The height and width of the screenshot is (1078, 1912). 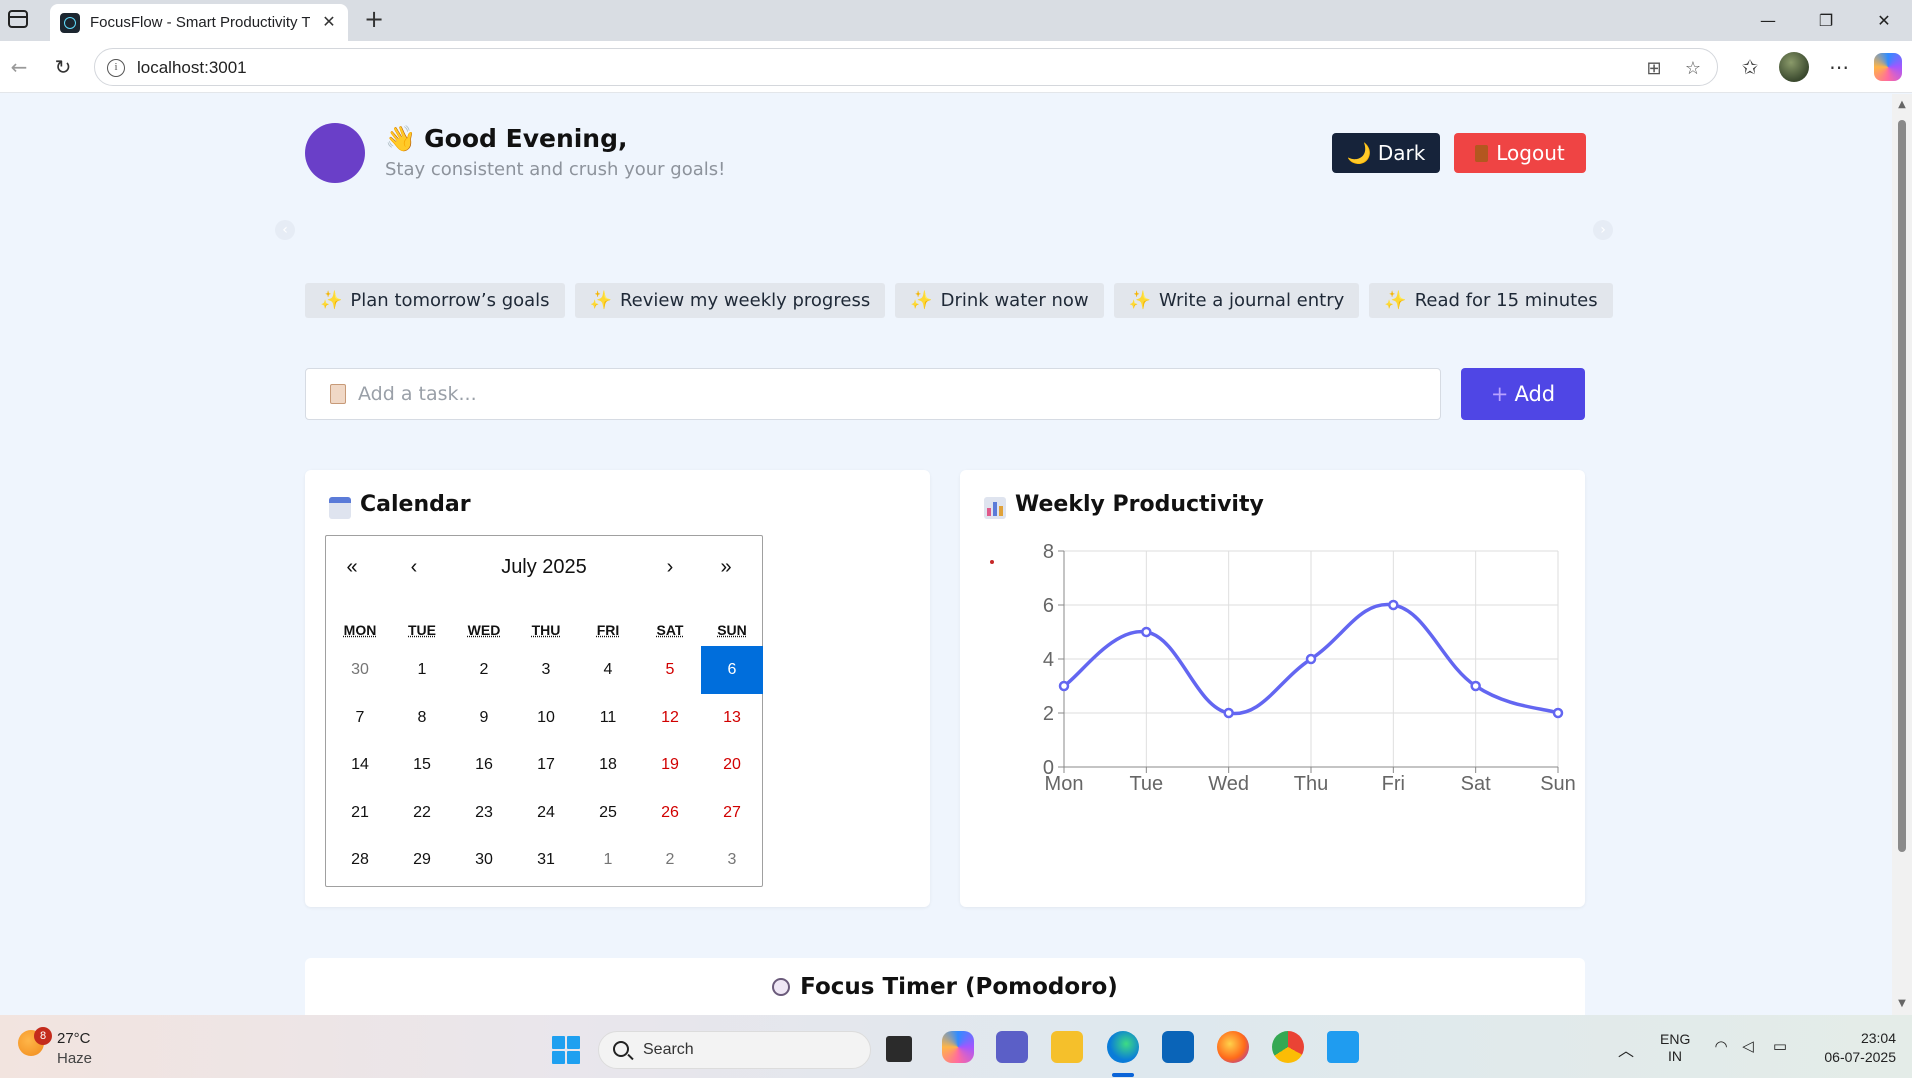 What do you see at coordinates (1123, 1047) in the screenshot?
I see `edge-icon` at bounding box center [1123, 1047].